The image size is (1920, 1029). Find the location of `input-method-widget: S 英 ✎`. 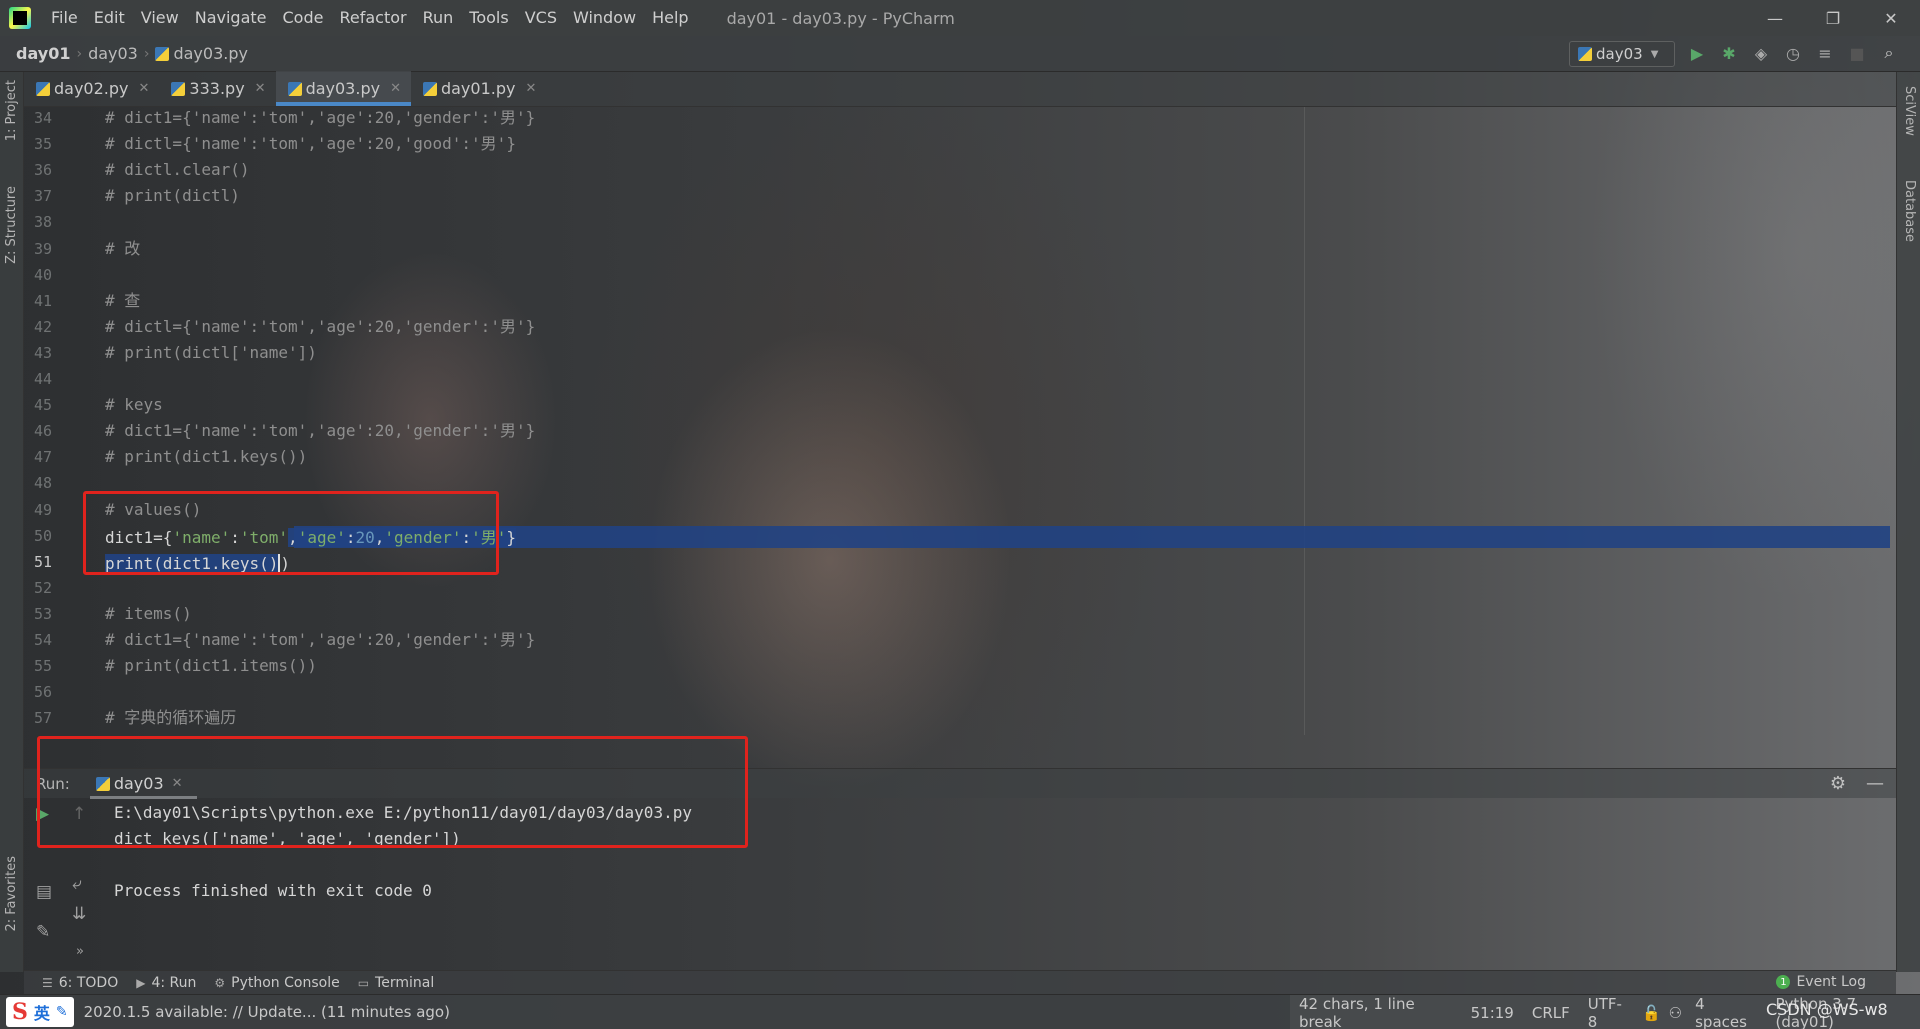

input-method-widget: S 英 ✎ is located at coordinates (40, 1012).